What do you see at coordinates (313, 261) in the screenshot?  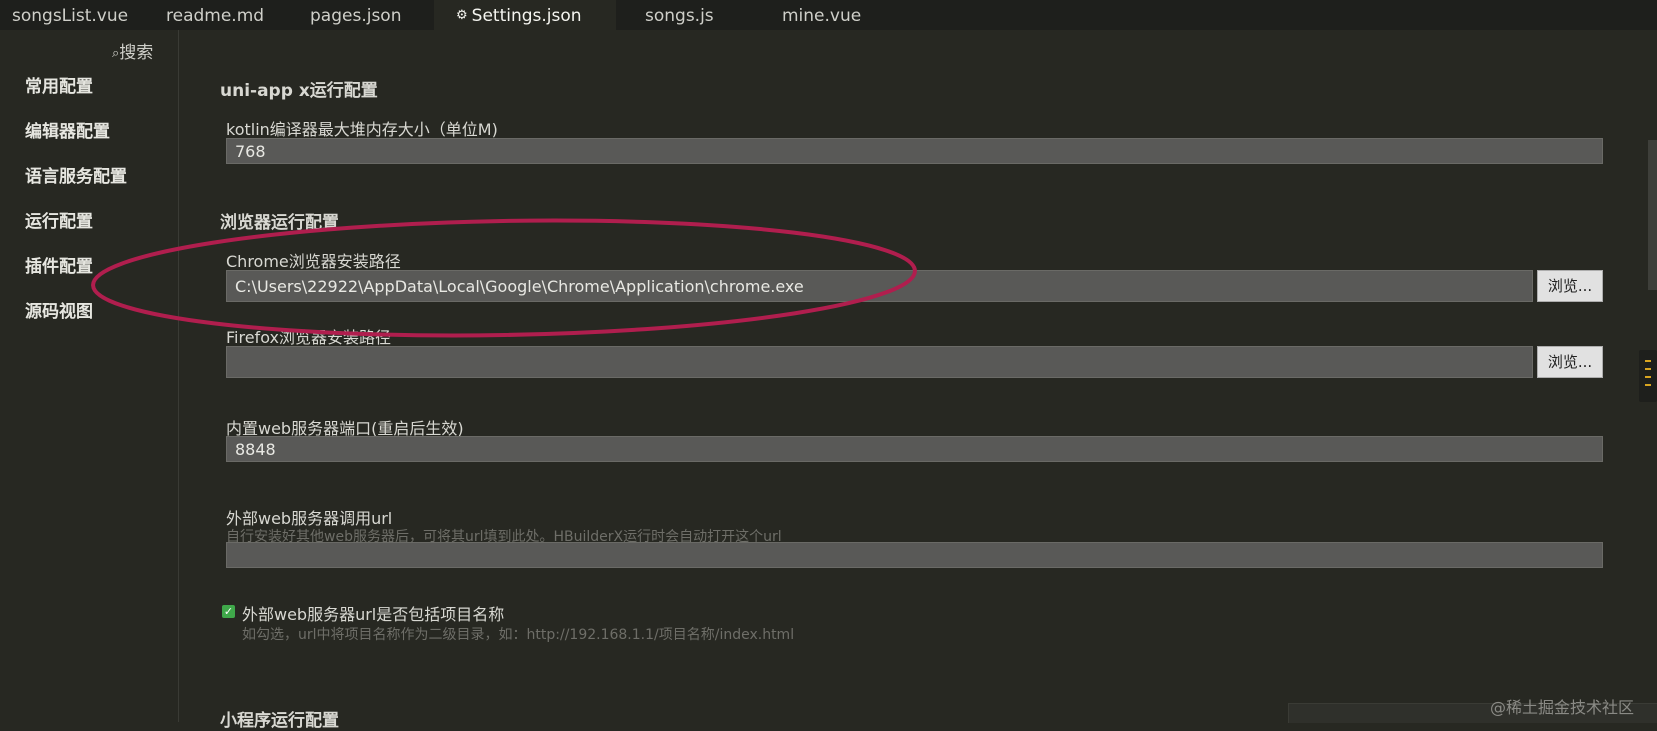 I see `chrome-path-label: Chrome浏览器安装路径` at bounding box center [313, 261].